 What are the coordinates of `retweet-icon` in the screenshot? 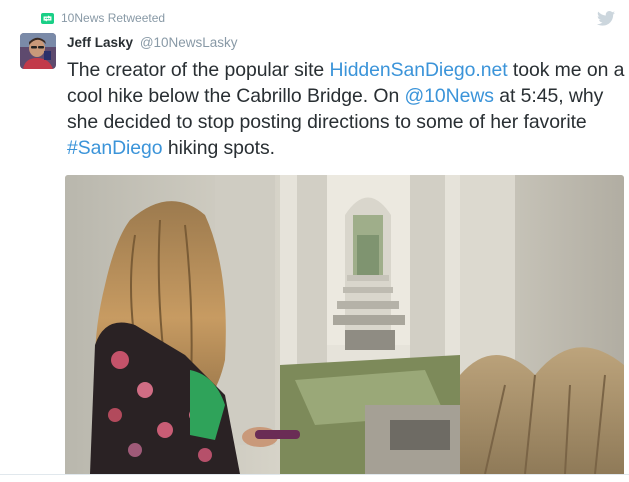 It's located at (47, 18).